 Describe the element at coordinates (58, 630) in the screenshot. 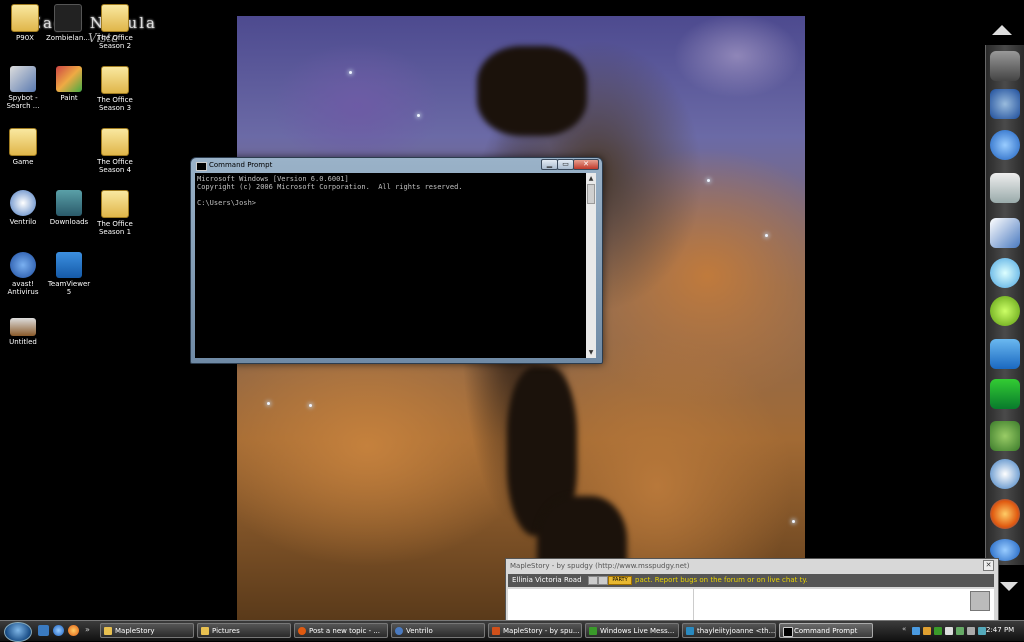

I see `ie-icon` at that location.